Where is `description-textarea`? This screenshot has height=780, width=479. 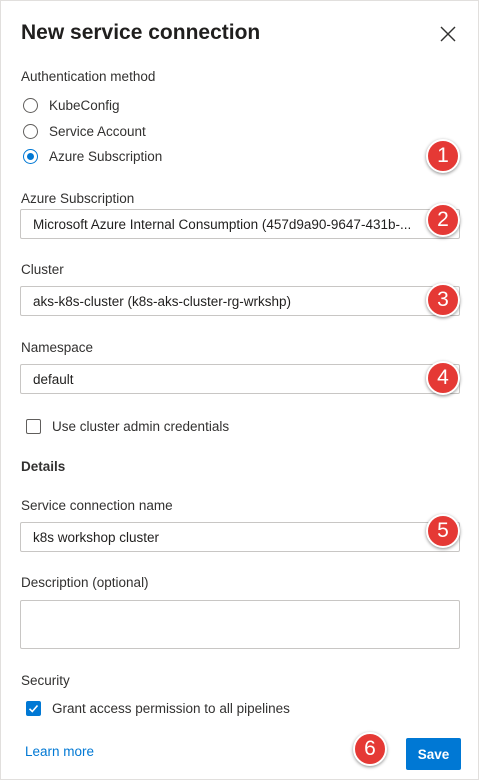 description-textarea is located at coordinates (240, 624).